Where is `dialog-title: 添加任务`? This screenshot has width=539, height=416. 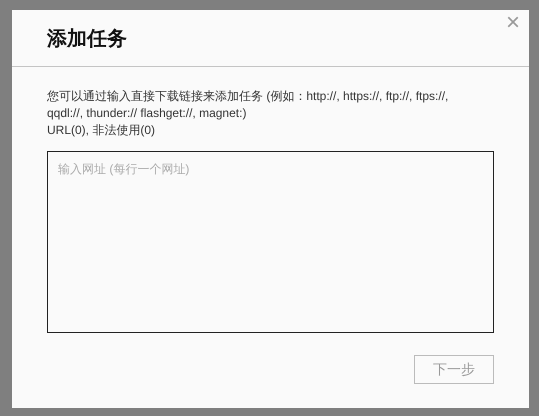 dialog-title: 添加任务 is located at coordinates (87, 39).